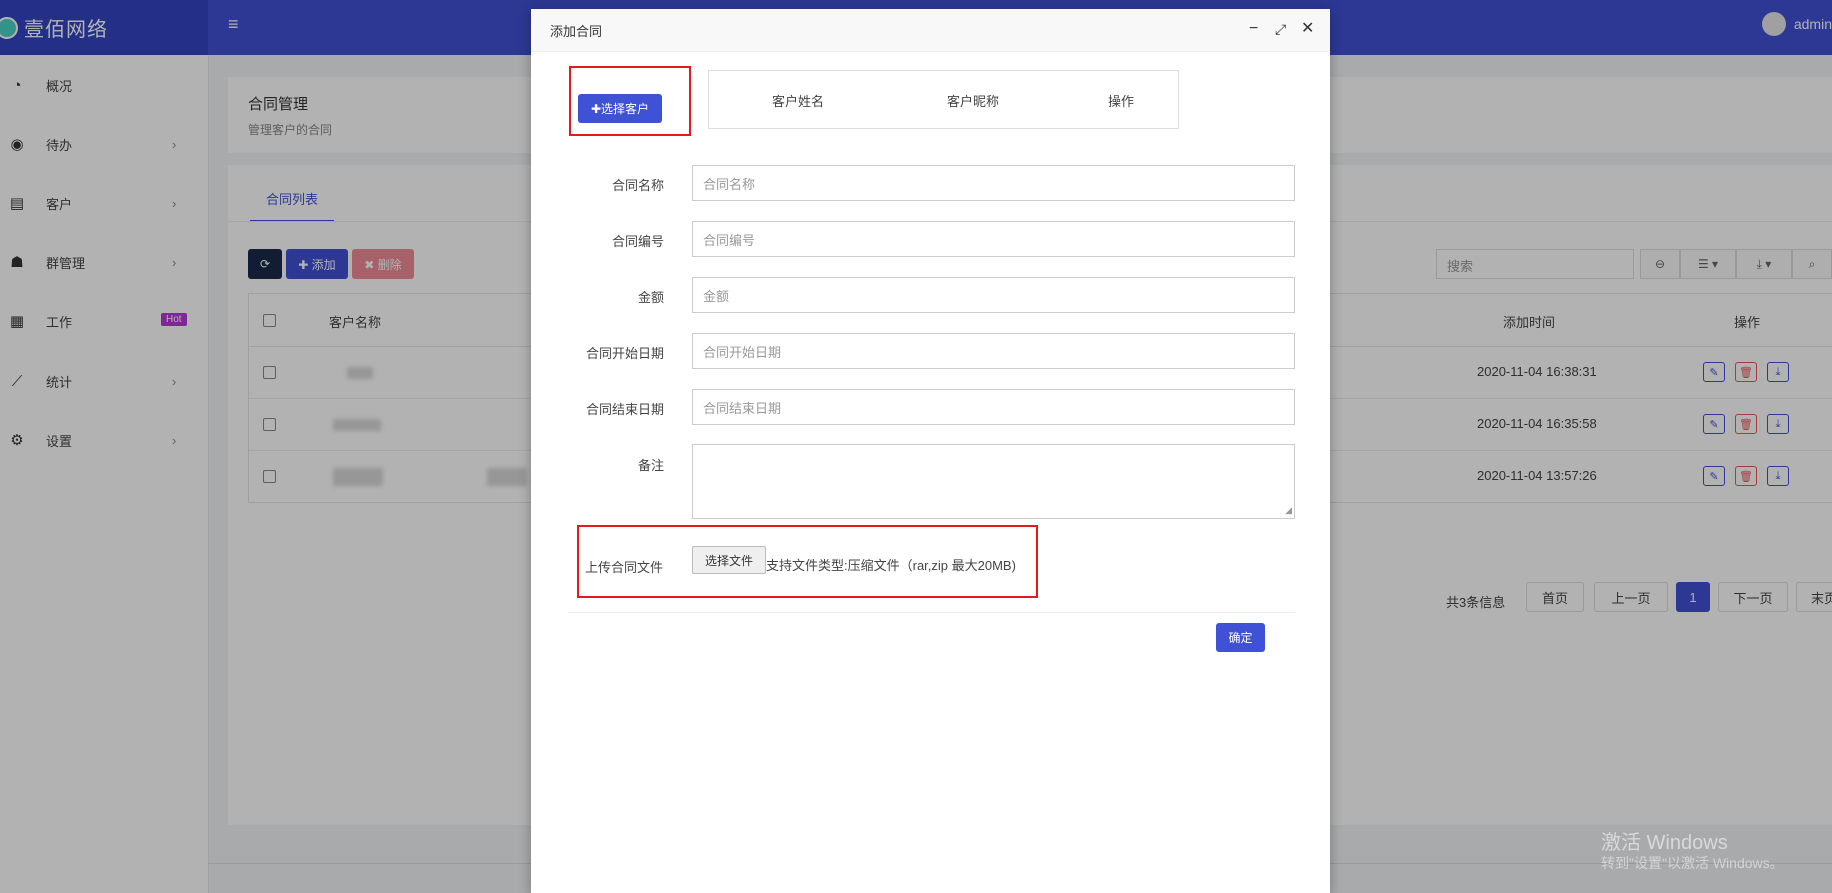 The height and width of the screenshot is (893, 1832). I want to click on confirm-button: 确定, so click(1240, 637).